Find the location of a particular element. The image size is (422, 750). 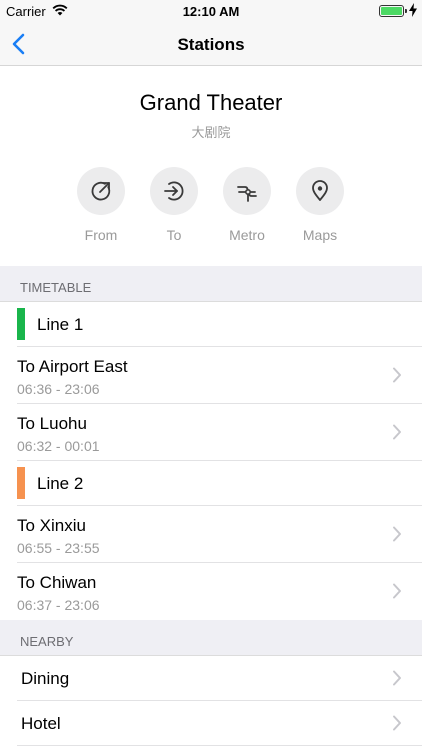

metro-label: Metro is located at coordinates (247, 235).